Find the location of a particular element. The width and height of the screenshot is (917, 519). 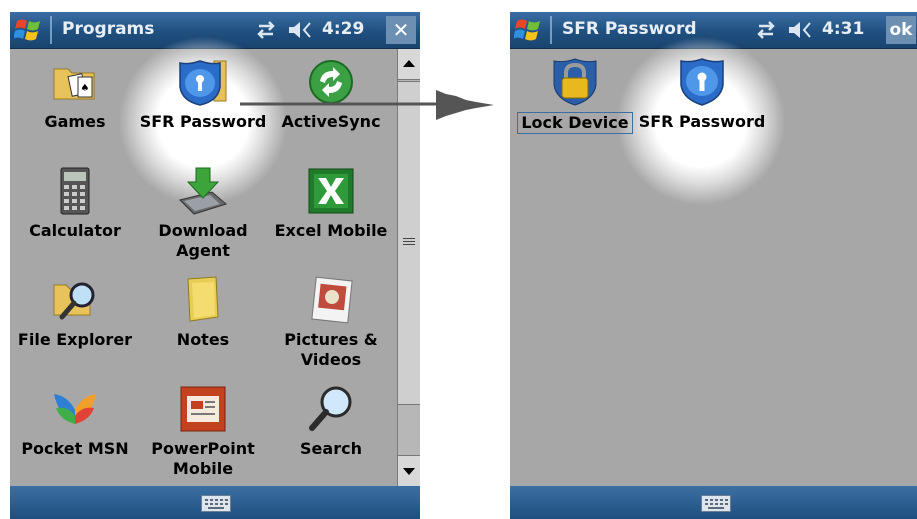

scroll-down-button is located at coordinates (409, 470).